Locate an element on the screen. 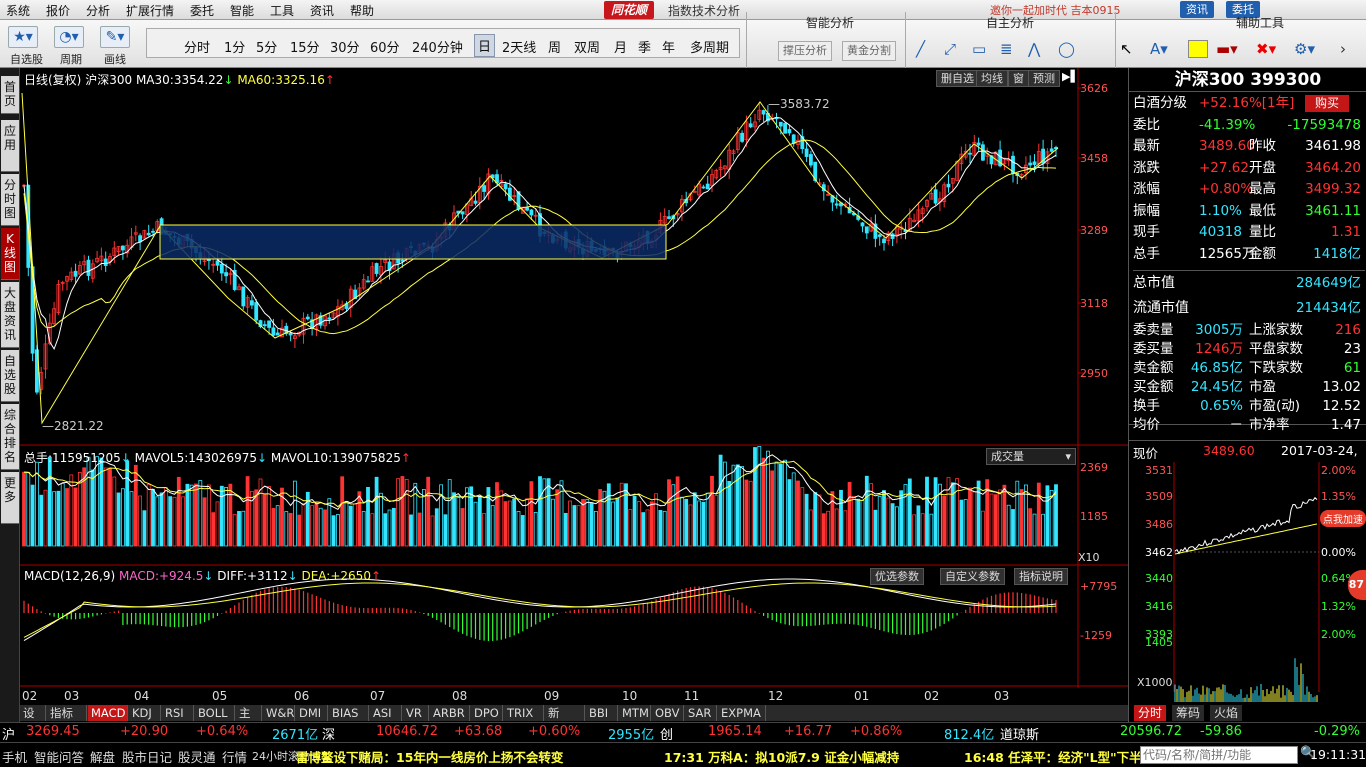 This screenshot has height=767, width=1366. bottom-item-5: 行情 is located at coordinates (234, 756).